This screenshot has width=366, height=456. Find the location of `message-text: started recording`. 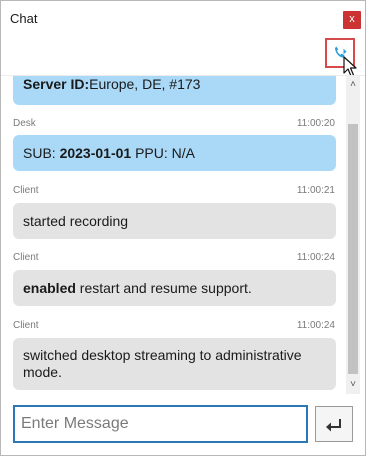

message-text: started recording is located at coordinates (76, 220).